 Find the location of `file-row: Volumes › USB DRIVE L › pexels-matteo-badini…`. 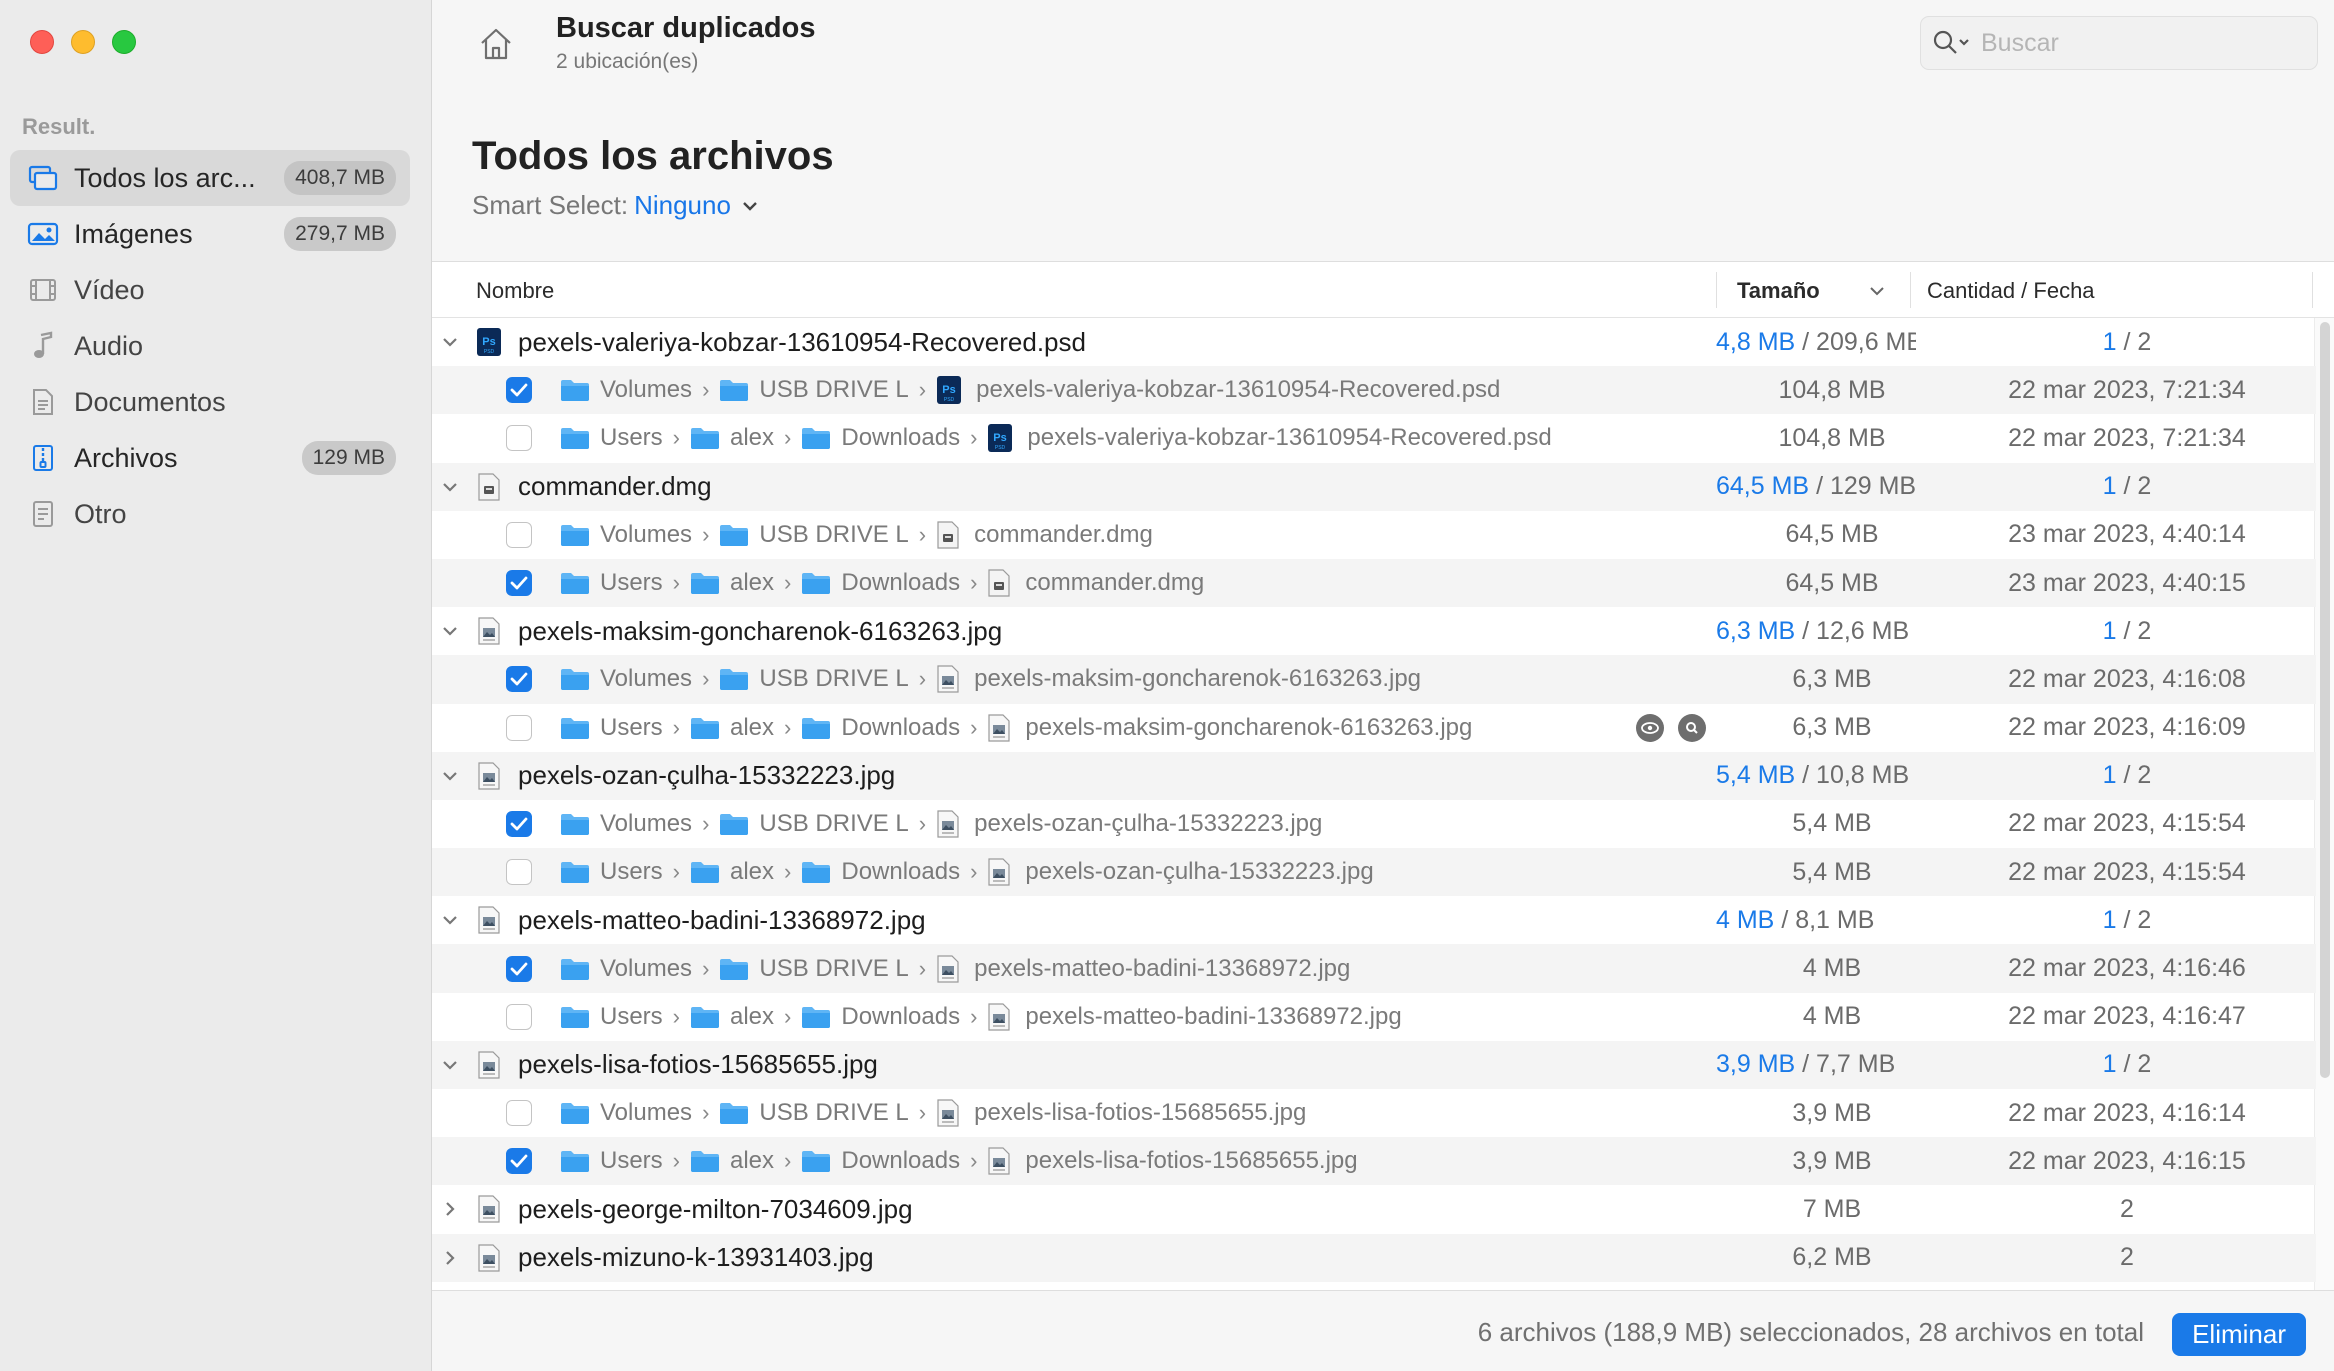

file-row: Volumes › USB DRIVE L › pexels-matteo-badini… is located at coordinates (1374, 968).